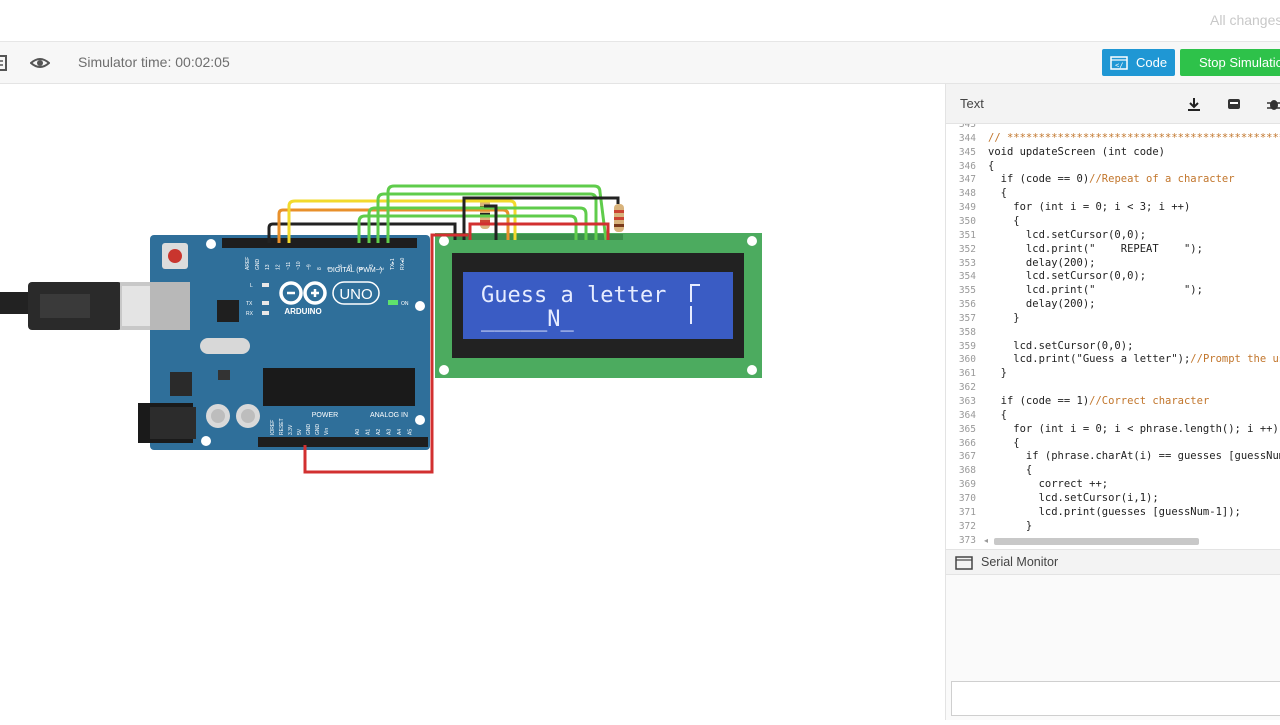  What do you see at coordinates (1048, 484) in the screenshot?
I see `code-text: correct ++;` at bounding box center [1048, 484].